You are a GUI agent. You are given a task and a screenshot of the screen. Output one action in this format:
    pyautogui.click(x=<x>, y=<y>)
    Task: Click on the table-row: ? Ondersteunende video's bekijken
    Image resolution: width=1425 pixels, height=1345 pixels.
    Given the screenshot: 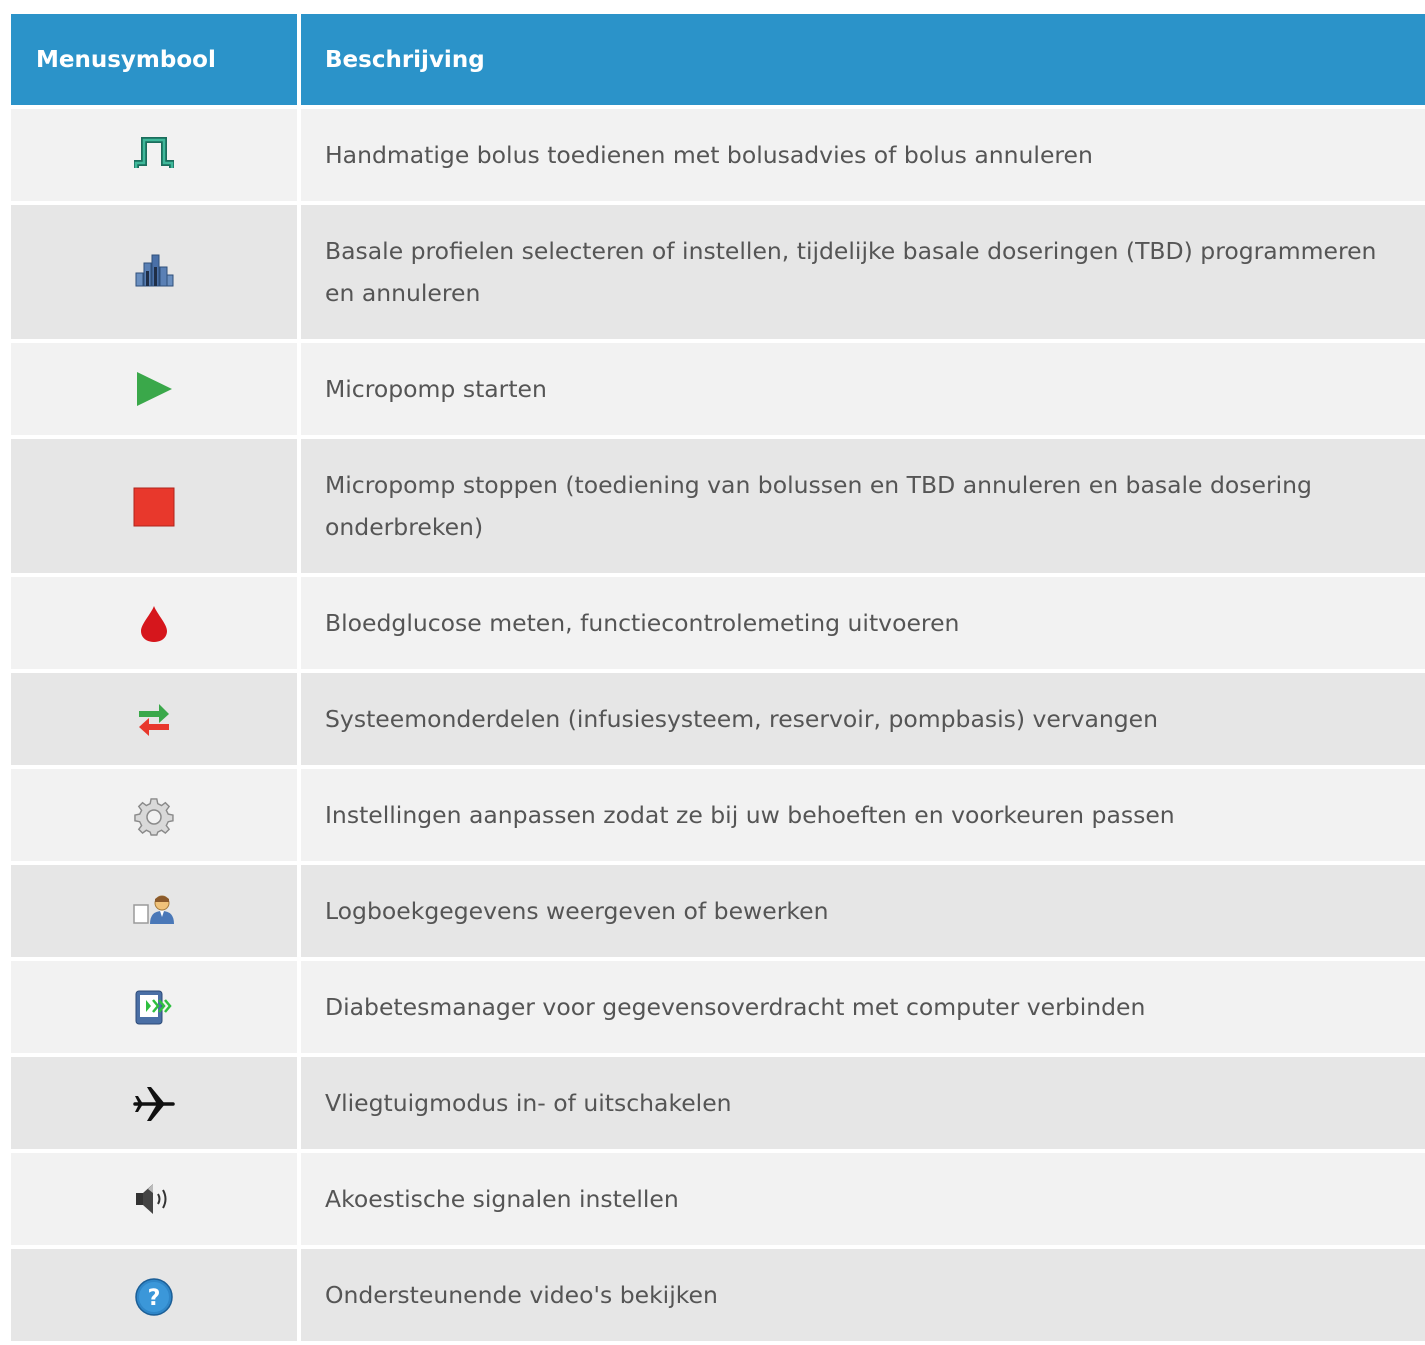 What is the action you would take?
    pyautogui.click(x=718, y=1295)
    